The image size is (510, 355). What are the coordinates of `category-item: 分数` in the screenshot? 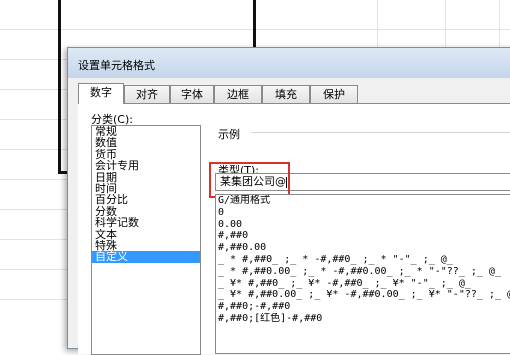 It's located at (146, 211).